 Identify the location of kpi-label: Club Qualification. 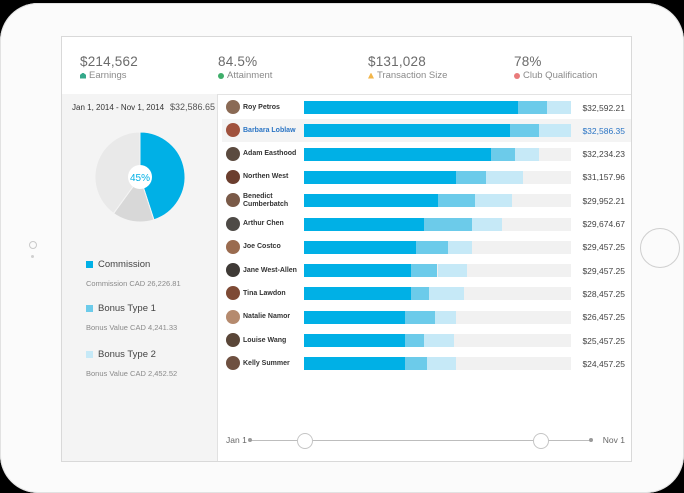
(560, 75).